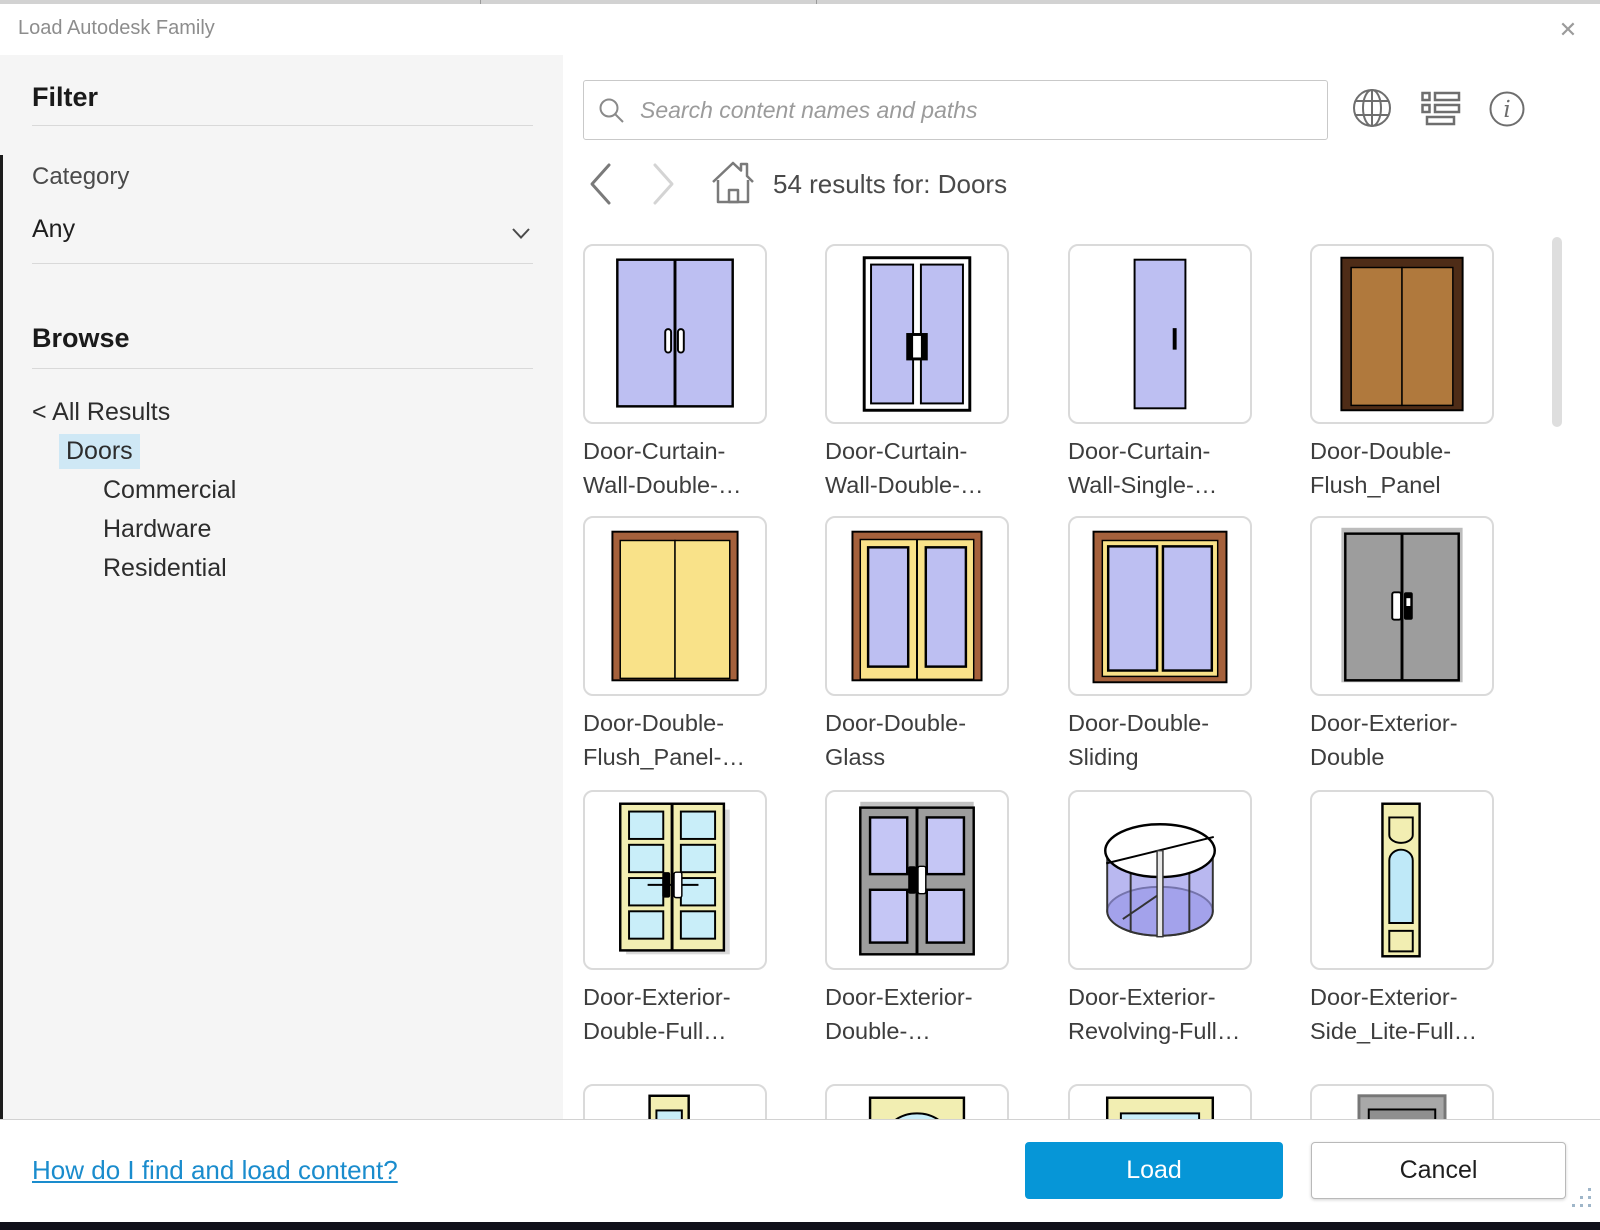  What do you see at coordinates (1438, 1170) in the screenshot?
I see `cancel-button: Cancel` at bounding box center [1438, 1170].